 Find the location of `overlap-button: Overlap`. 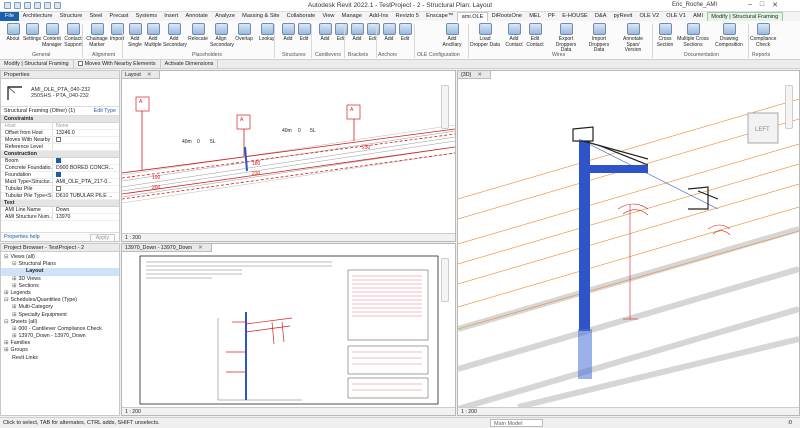

overlap-button: Overlap is located at coordinates (244, 33).